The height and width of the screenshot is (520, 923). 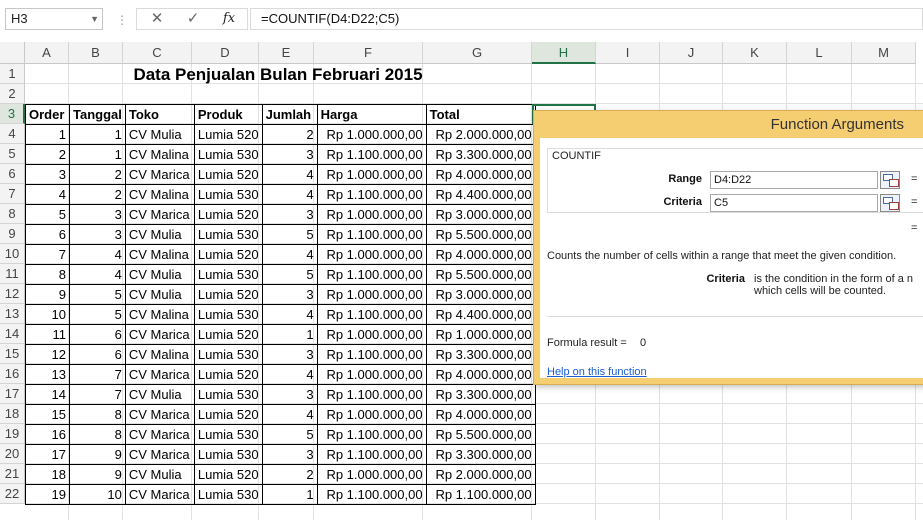 I want to click on cell-order: 16, so click(x=47, y=434).